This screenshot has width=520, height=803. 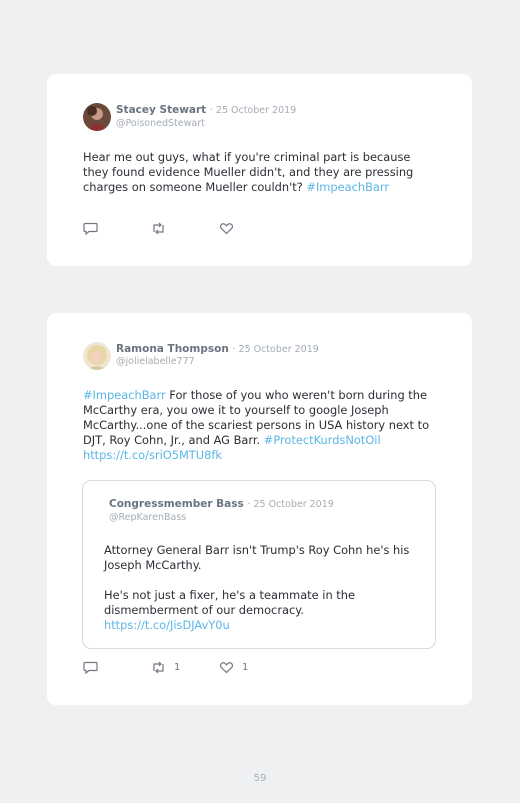 I want to click on retweet-button: 1, so click(x=165, y=667).